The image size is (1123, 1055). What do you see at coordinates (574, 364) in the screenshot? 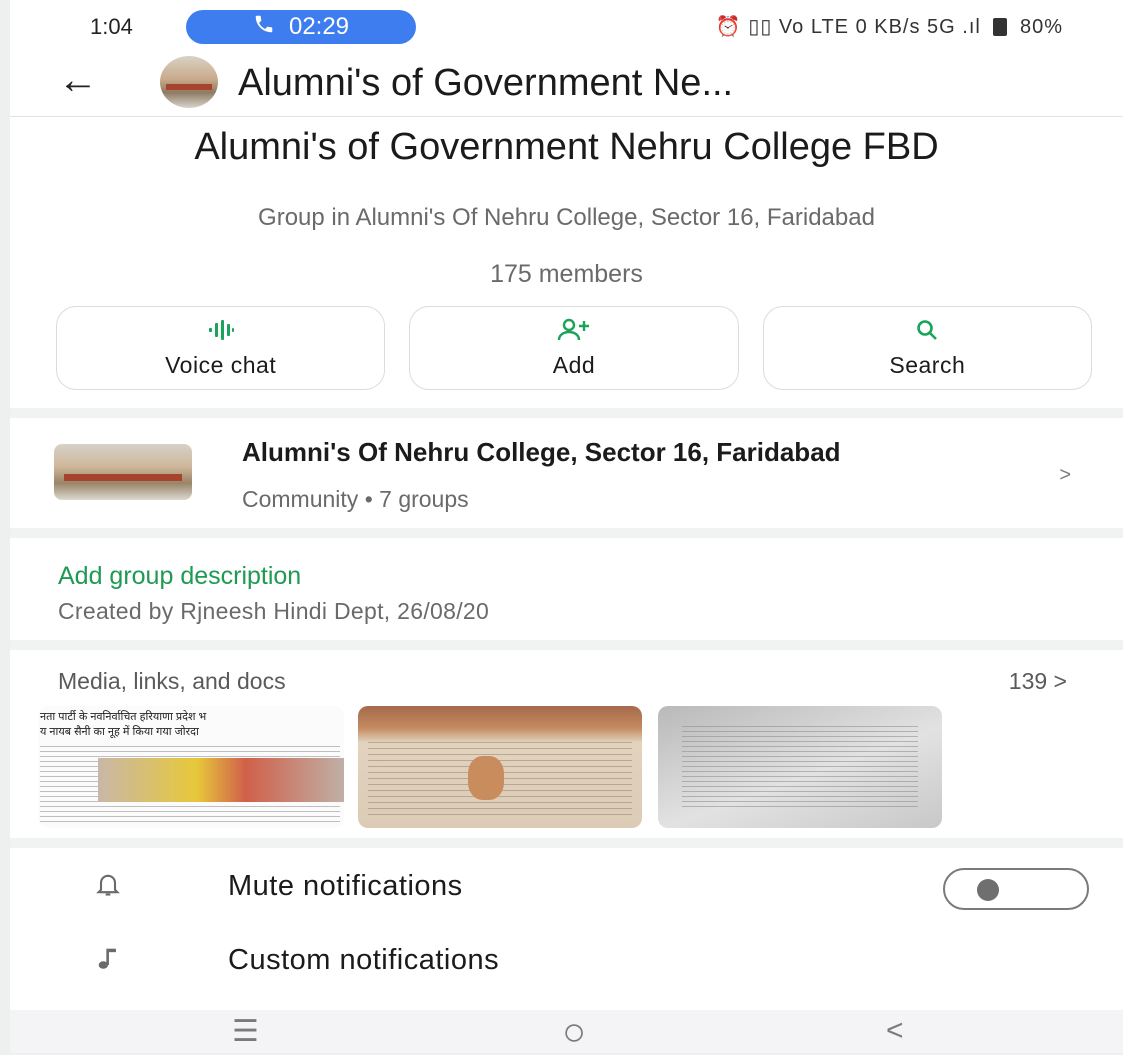
I see `add-label: Add` at bounding box center [574, 364].